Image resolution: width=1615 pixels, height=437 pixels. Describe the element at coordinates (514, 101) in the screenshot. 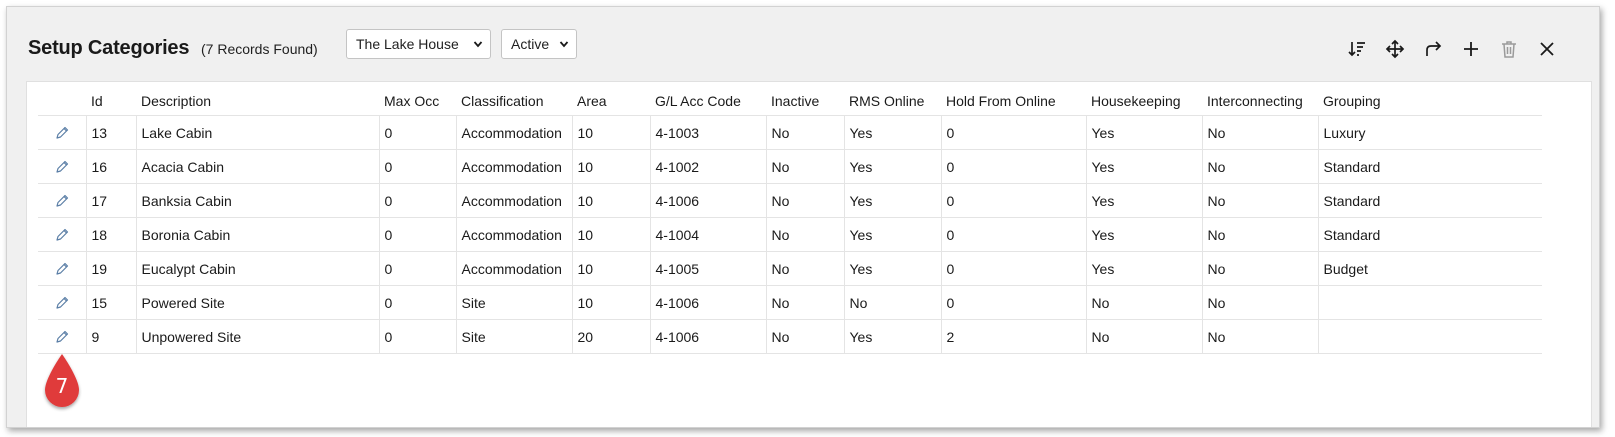

I see `column-header-classification: Classification` at that location.